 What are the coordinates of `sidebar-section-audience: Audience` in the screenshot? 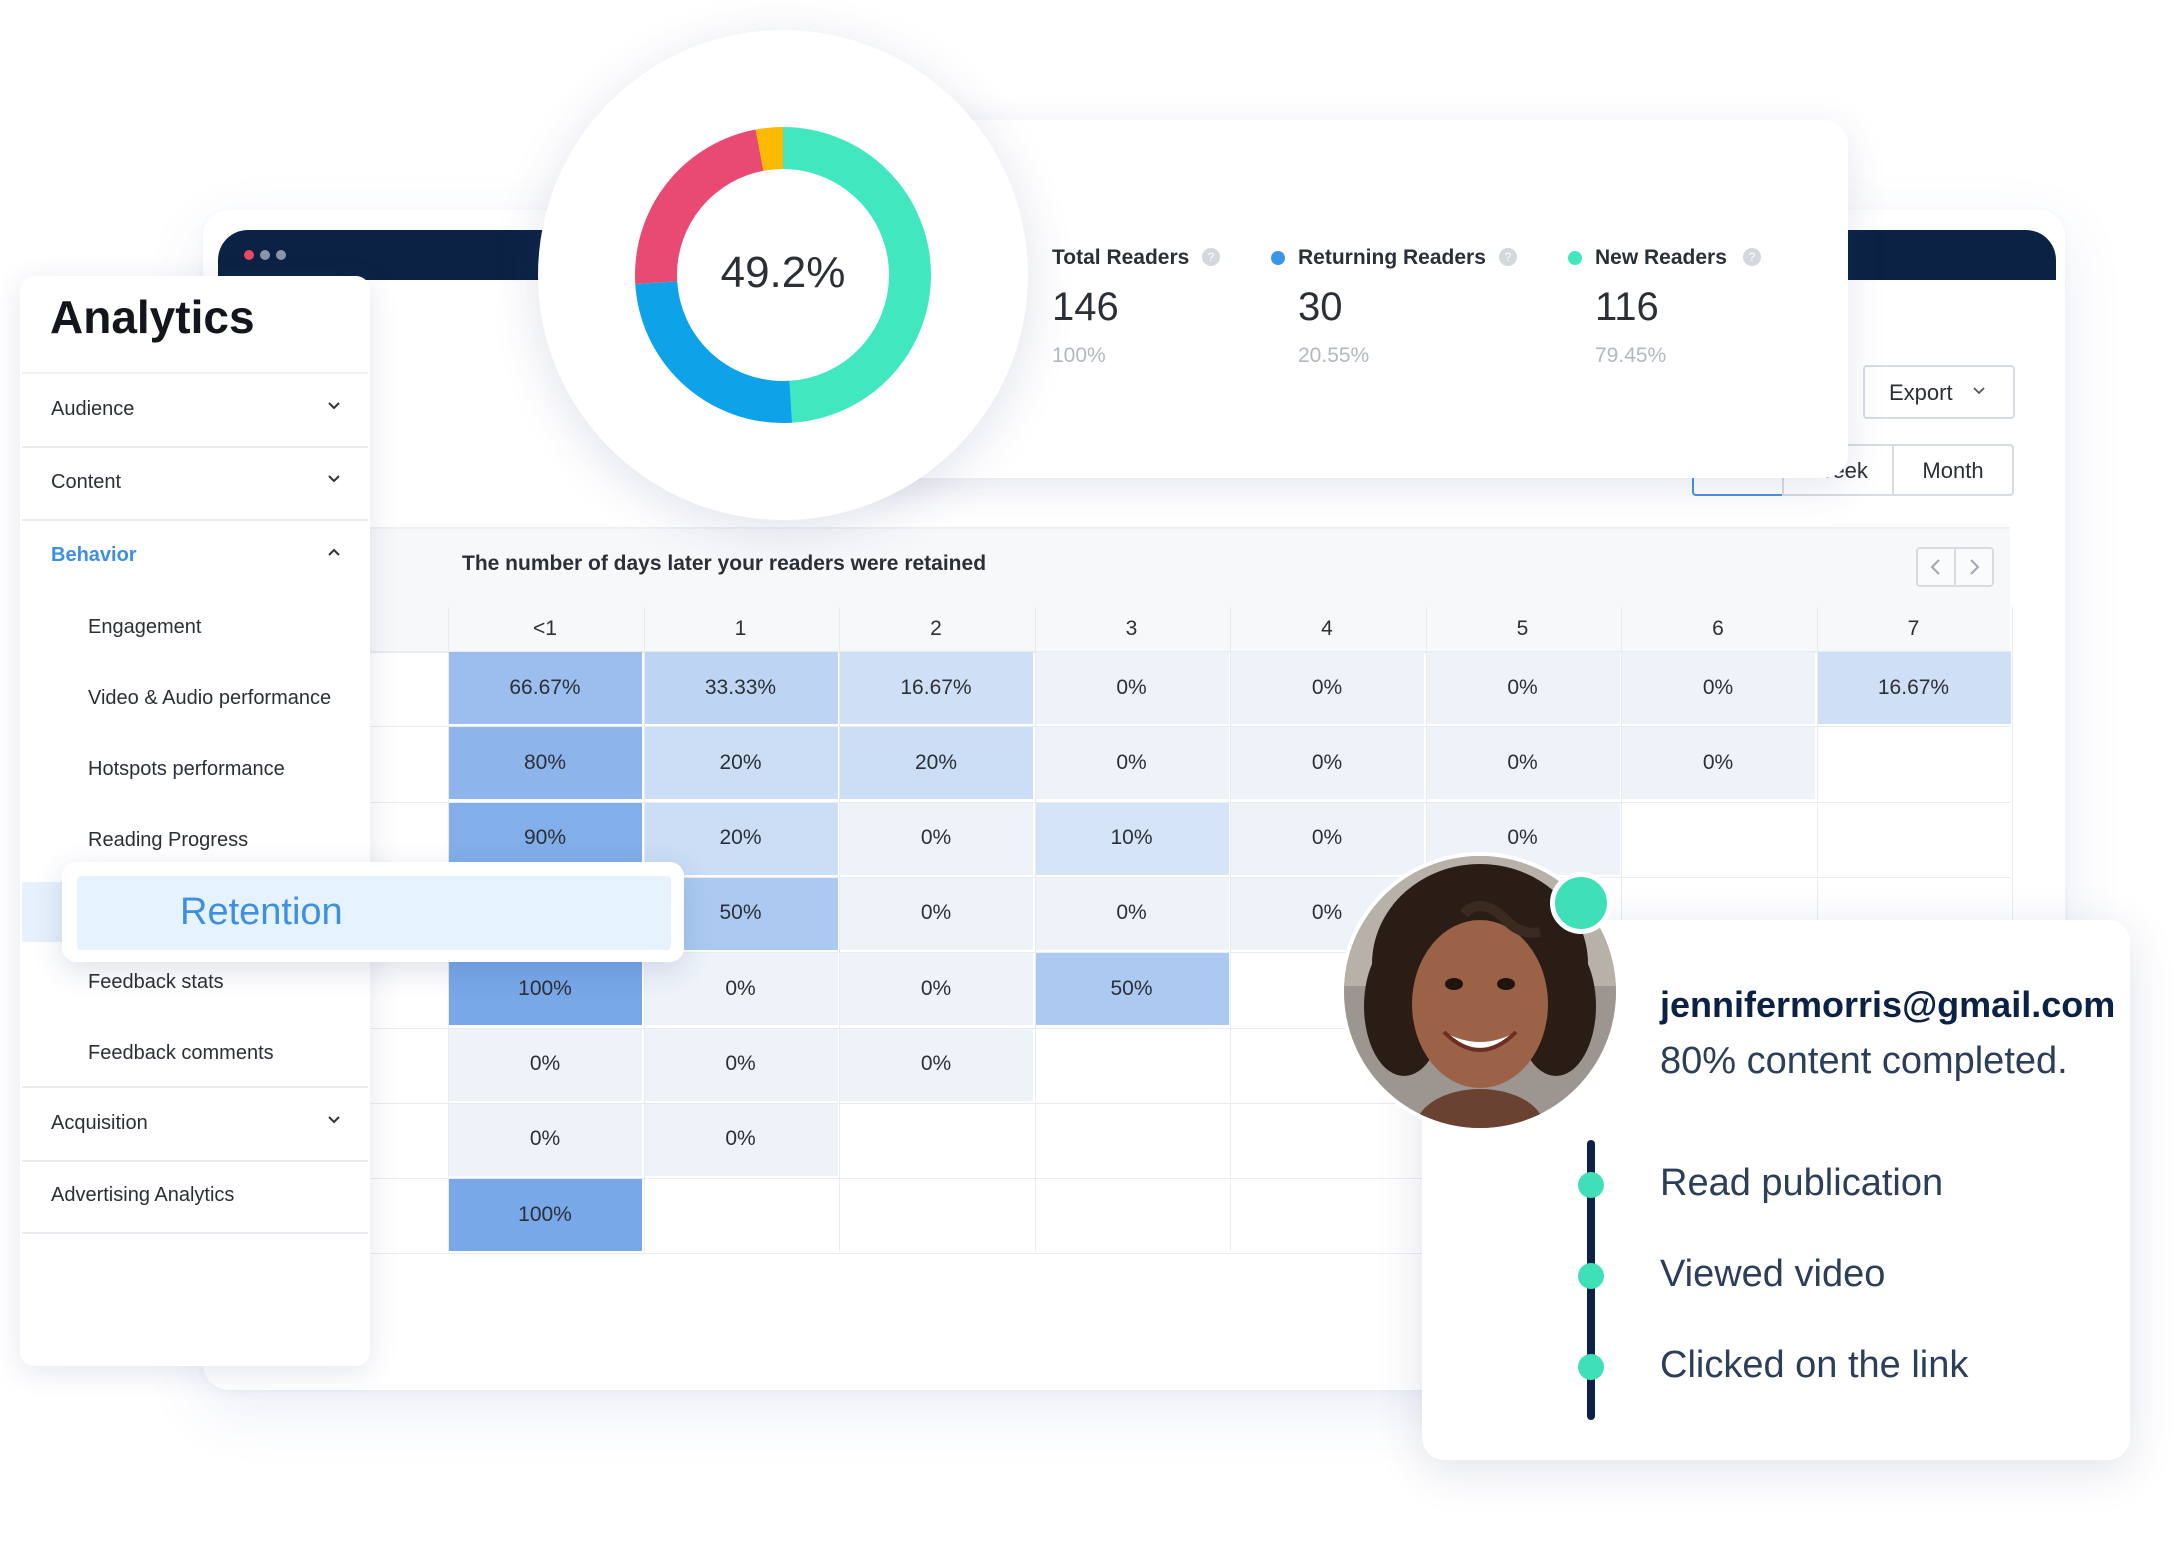 It's located at (195, 411).